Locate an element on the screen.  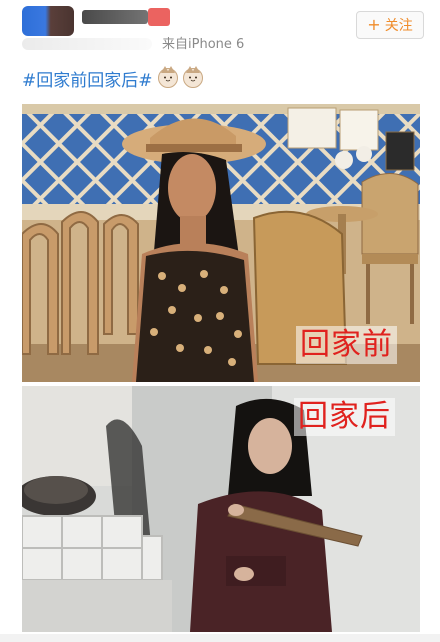
avatar is located at coordinates (48, 21).